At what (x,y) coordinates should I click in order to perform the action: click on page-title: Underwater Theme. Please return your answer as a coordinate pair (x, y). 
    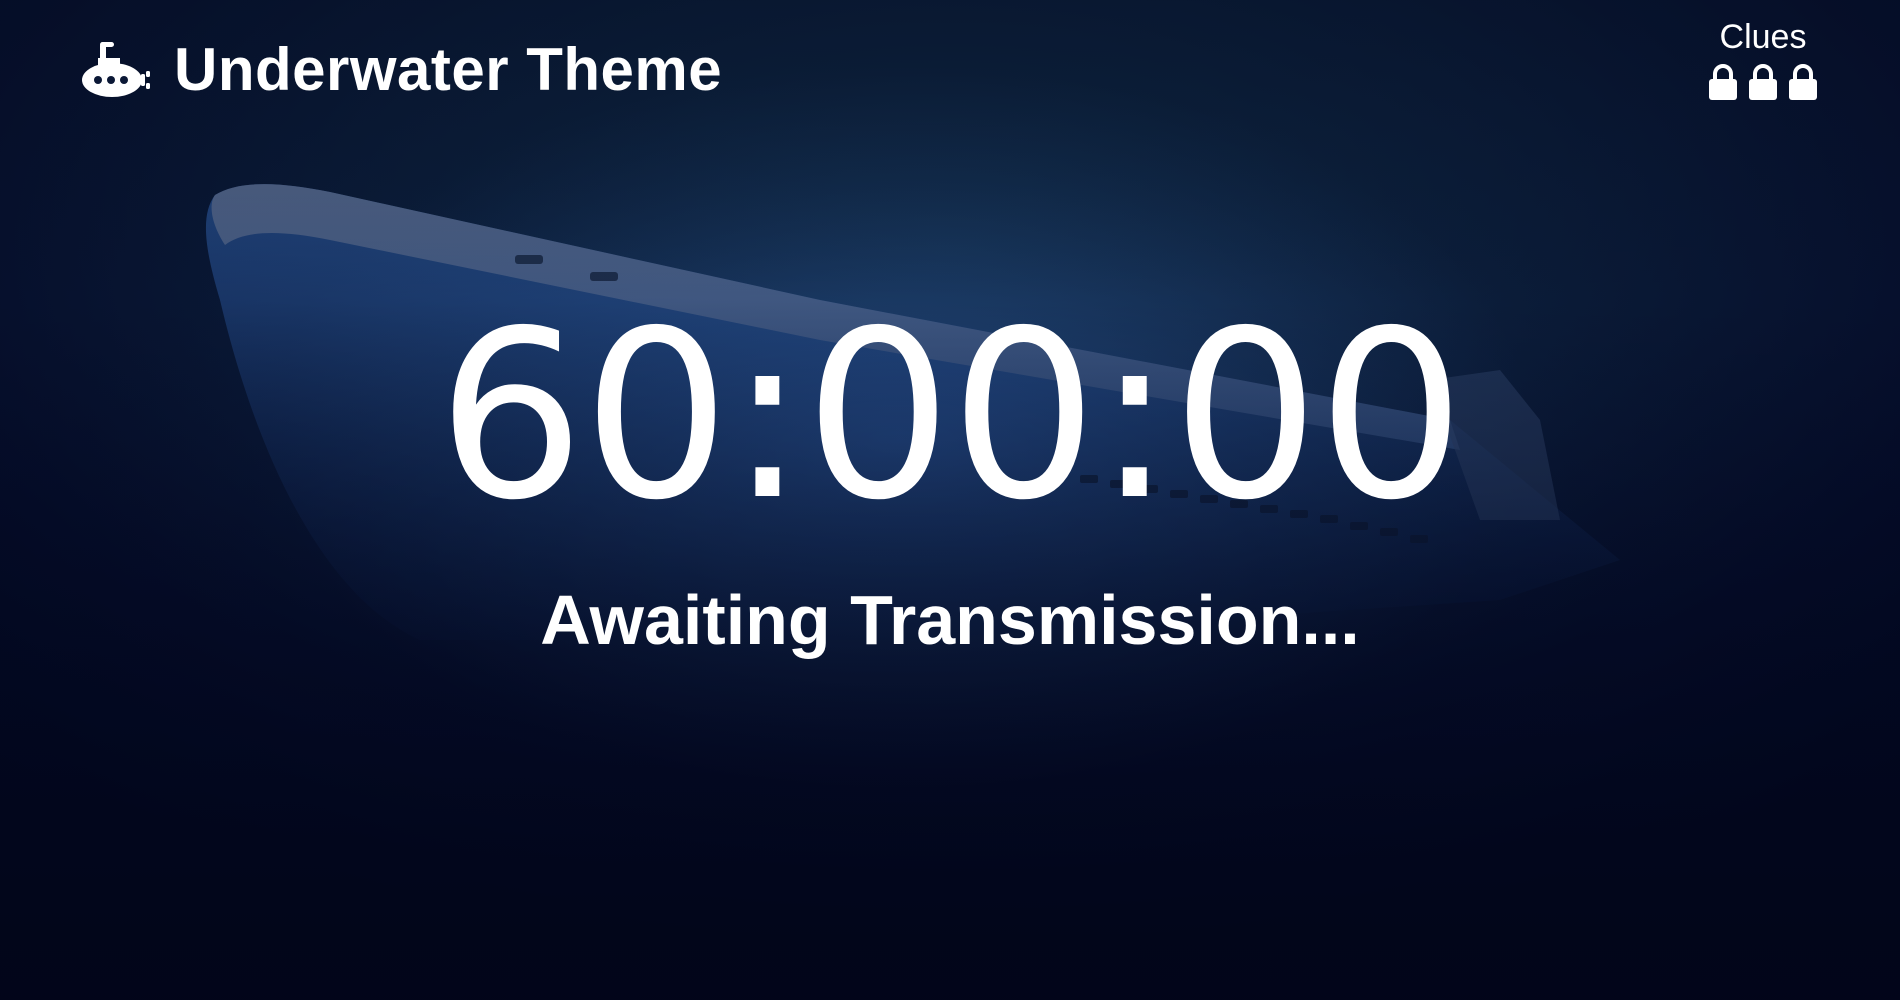
    Looking at the image, I should click on (448, 69).